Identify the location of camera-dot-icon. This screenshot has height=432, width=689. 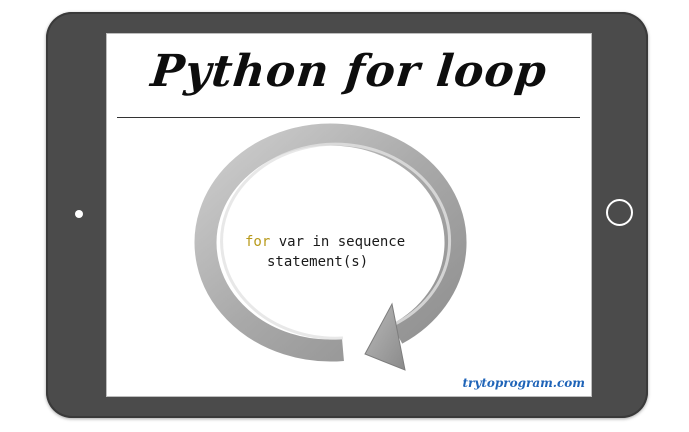
(79, 214).